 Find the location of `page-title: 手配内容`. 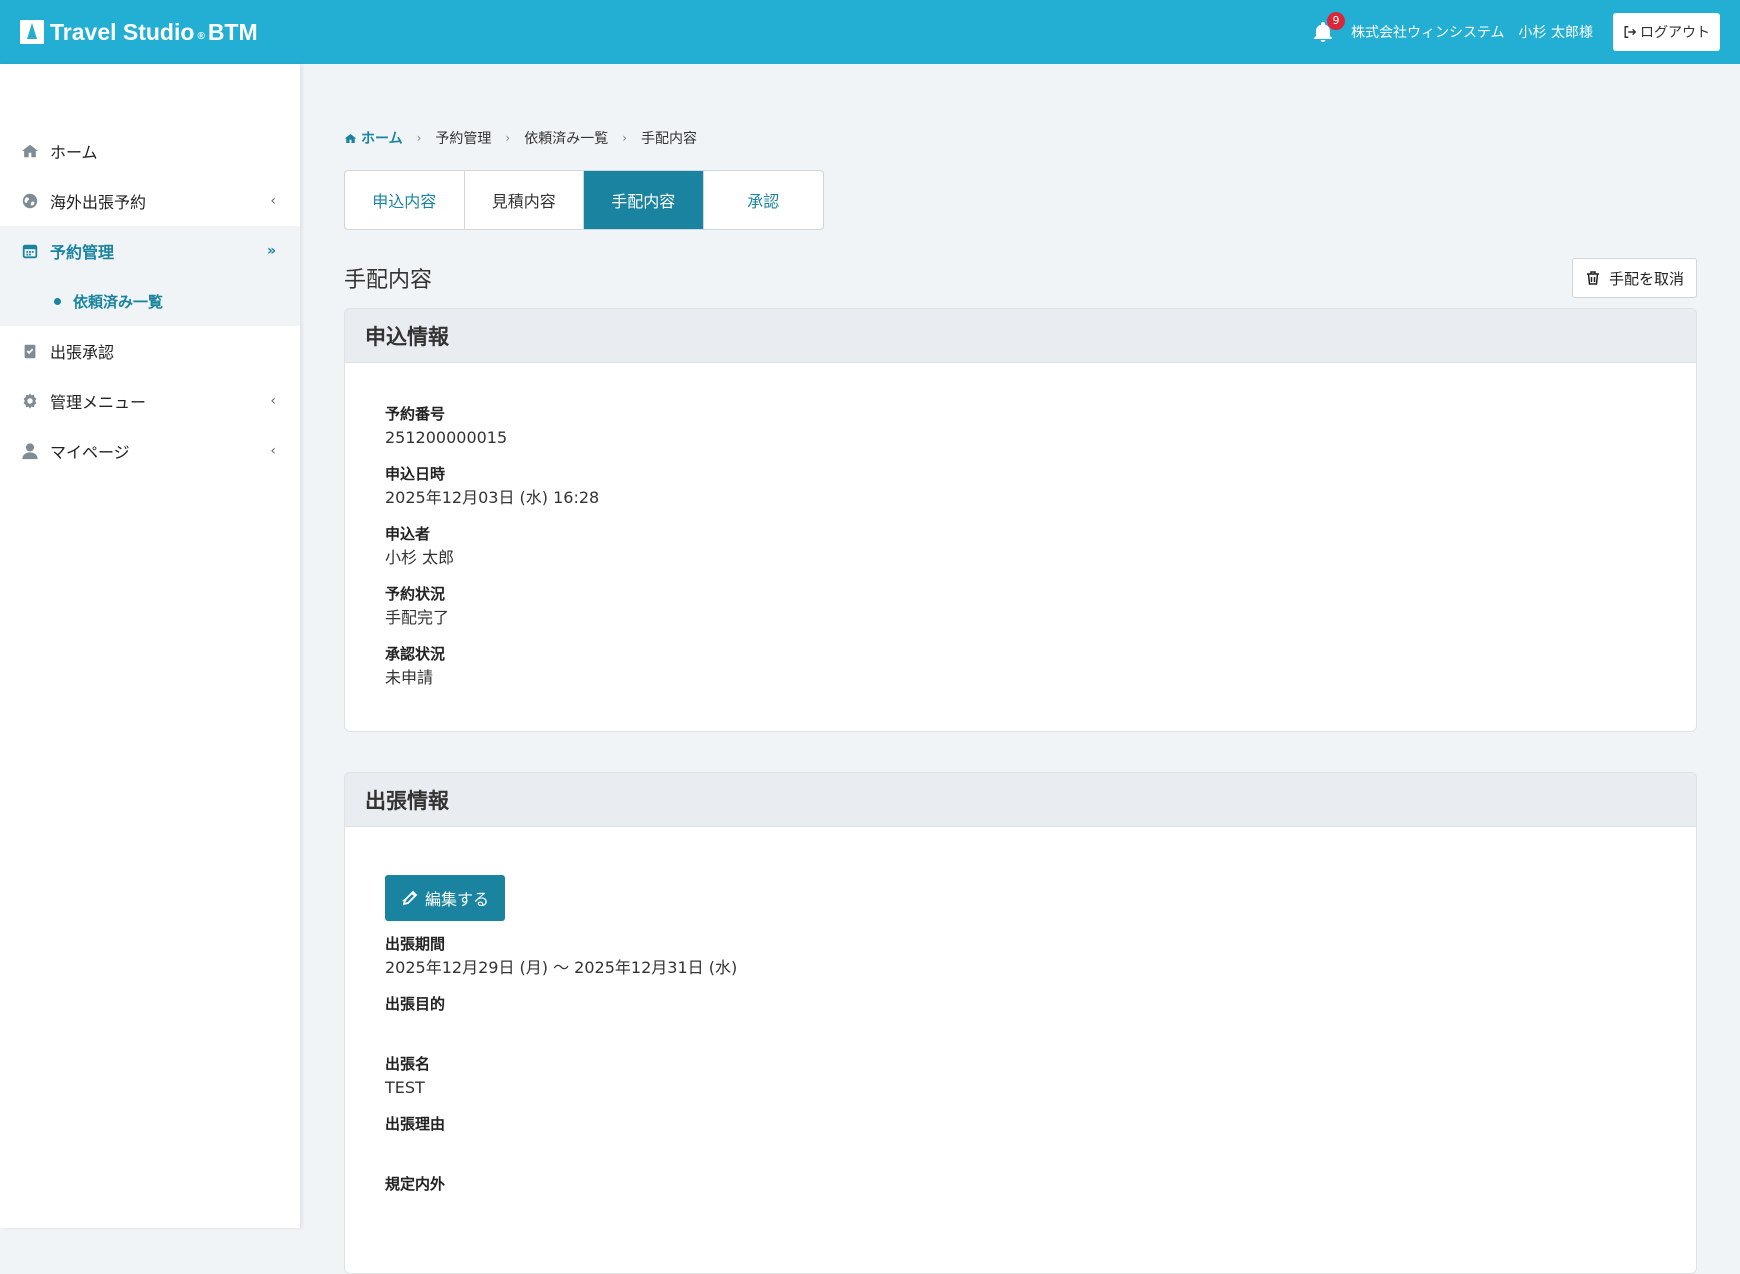

page-title: 手配内容 is located at coordinates (388, 280).